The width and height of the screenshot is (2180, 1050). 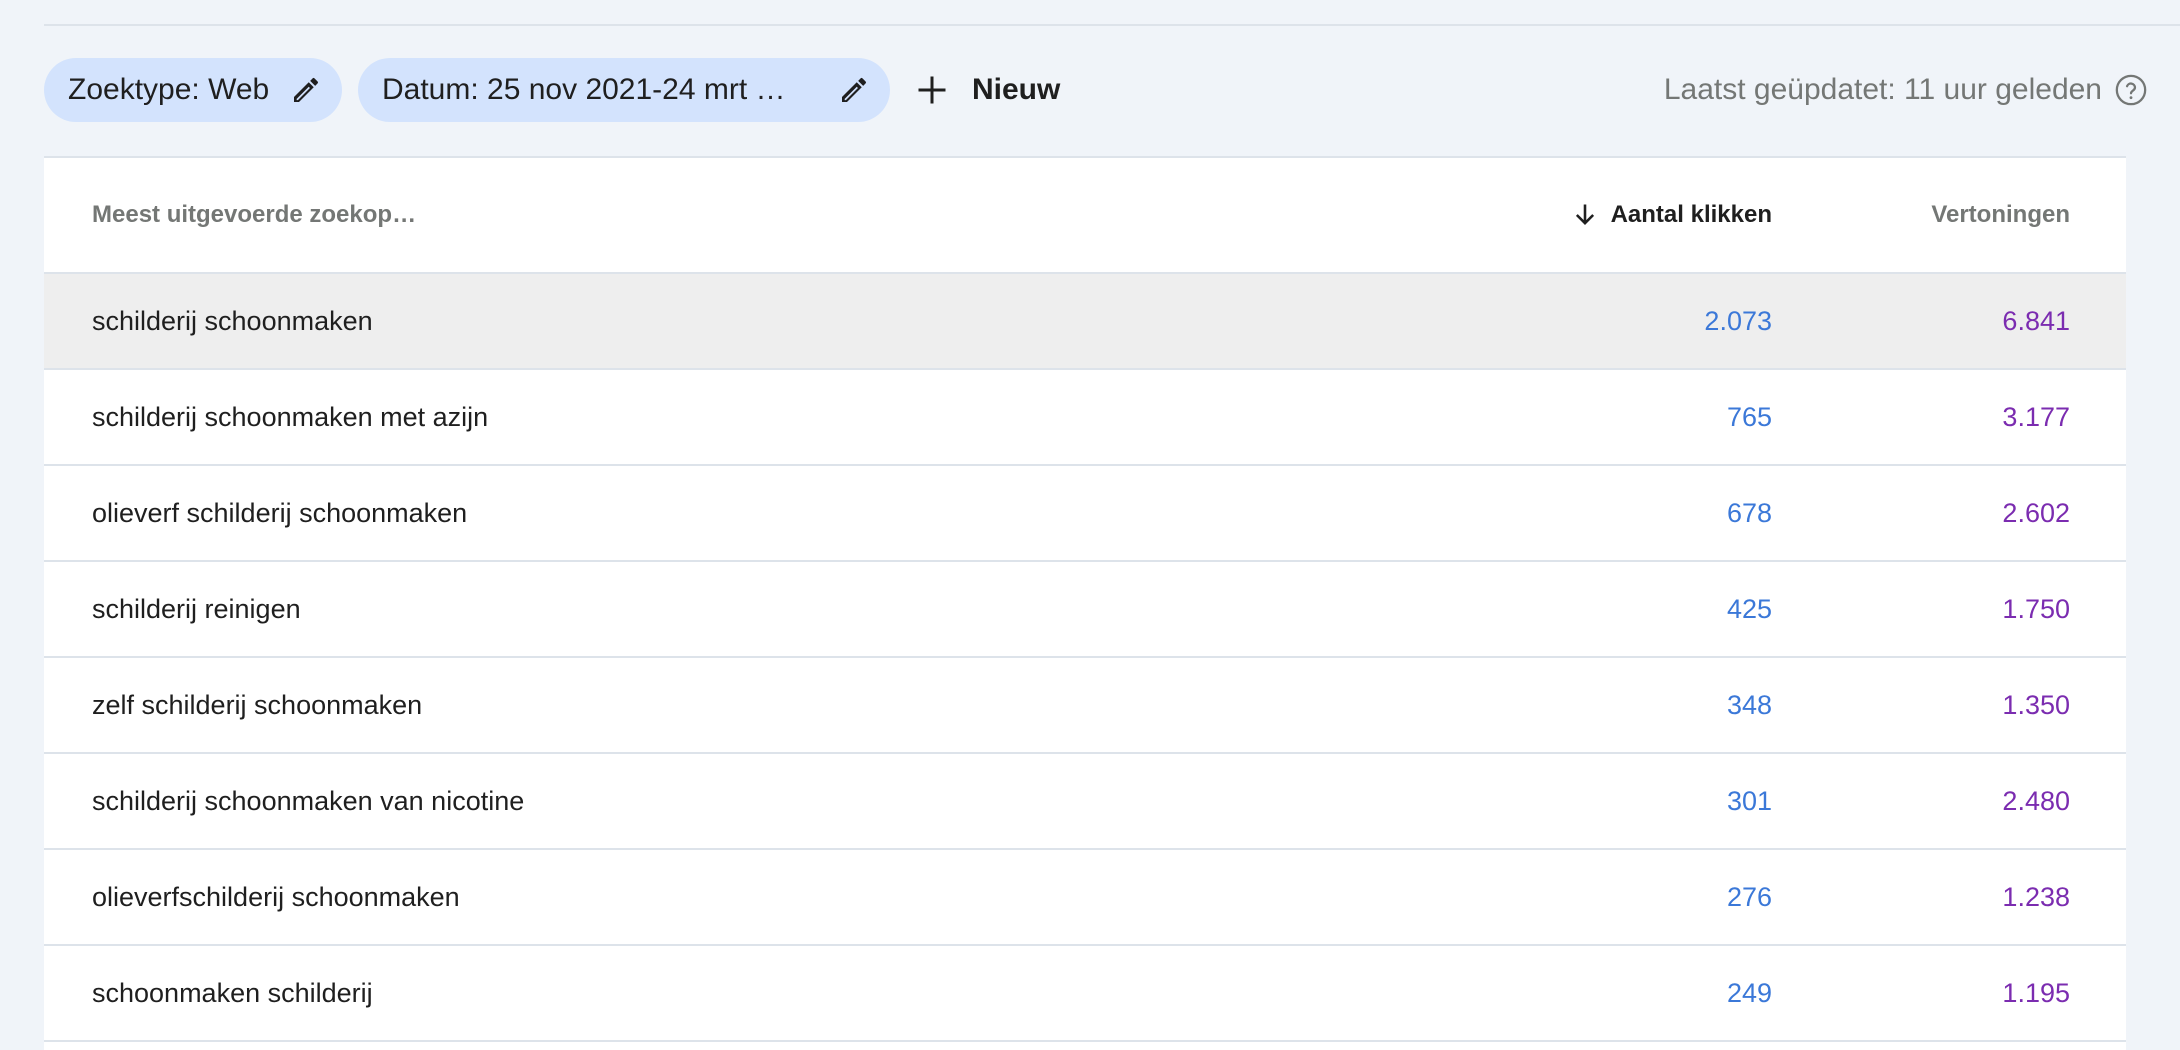 I want to click on search-type-filter-label: Zoektype: Web, so click(x=169, y=89).